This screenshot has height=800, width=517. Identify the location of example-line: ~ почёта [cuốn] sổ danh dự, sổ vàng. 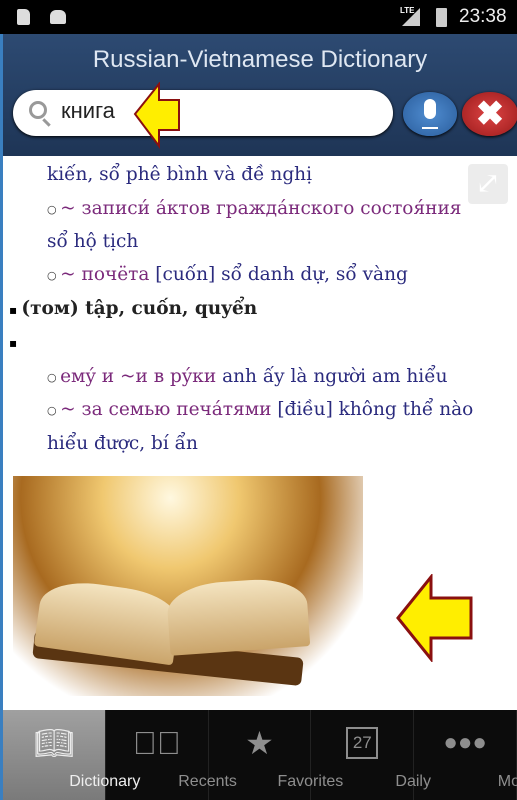
(227, 274).